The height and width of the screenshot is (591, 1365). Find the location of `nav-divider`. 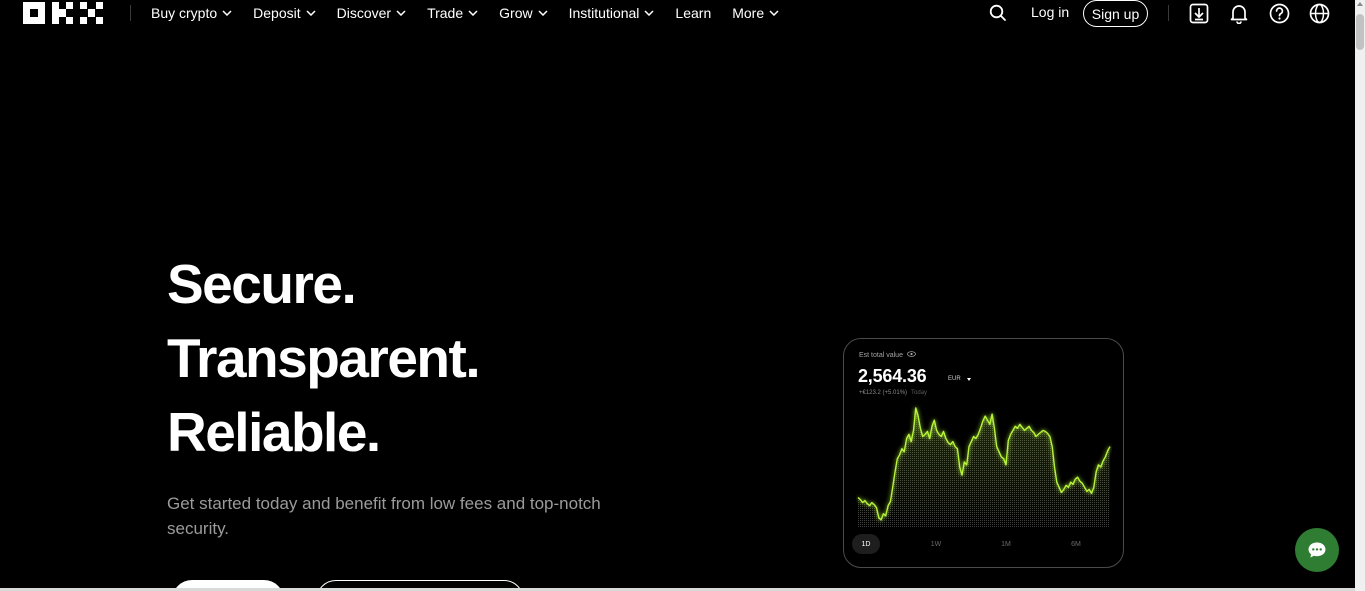

nav-divider is located at coordinates (130, 13).